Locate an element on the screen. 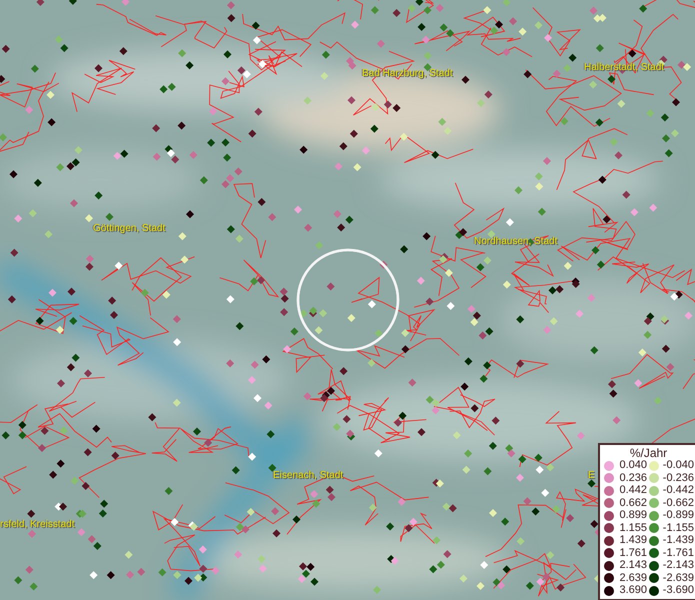 The image size is (695, 600). legend-value: -0.040 is located at coordinates (678, 465).